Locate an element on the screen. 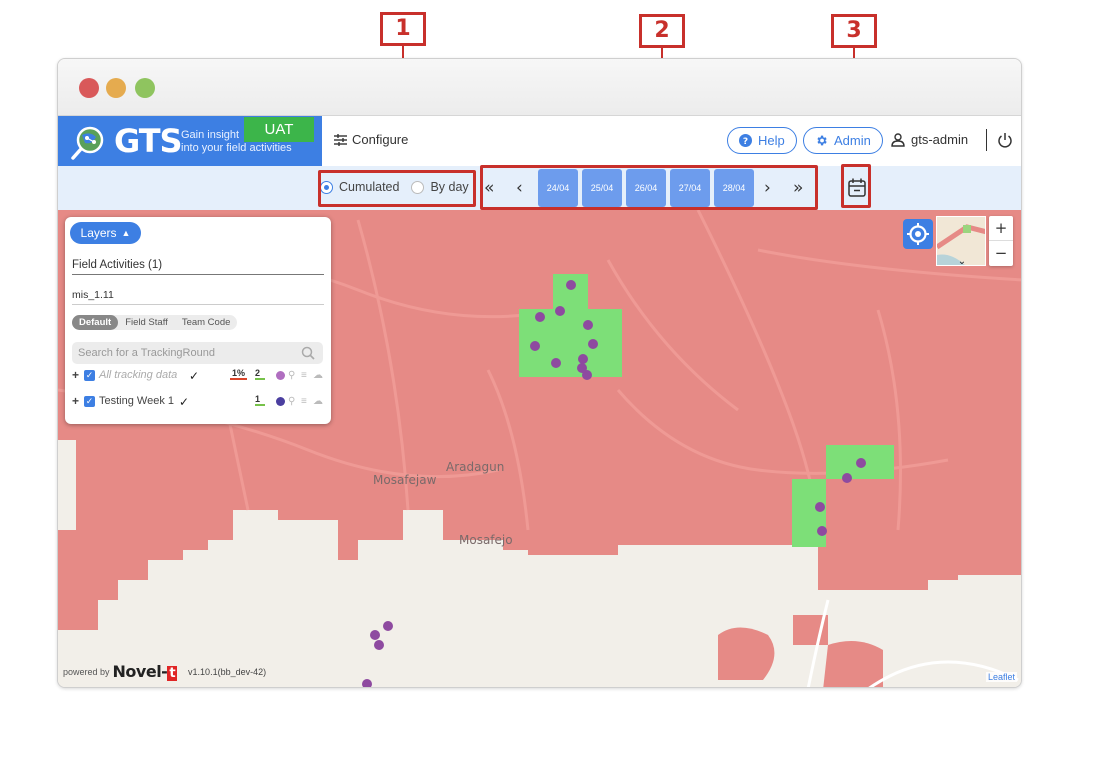 Image resolution: width=1109 pixels, height=763 pixels. vendor-logo: Novel-t is located at coordinates (145, 671).